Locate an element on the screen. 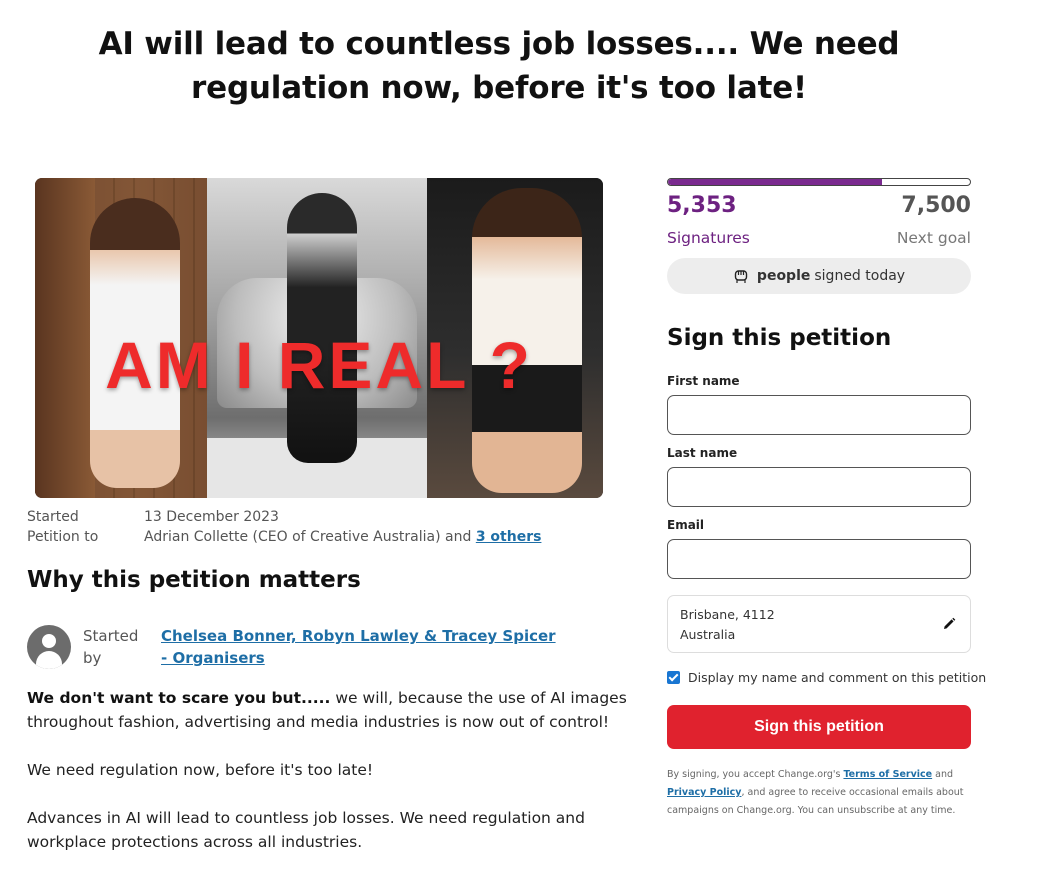  location-country: Australia is located at coordinates (708, 634).